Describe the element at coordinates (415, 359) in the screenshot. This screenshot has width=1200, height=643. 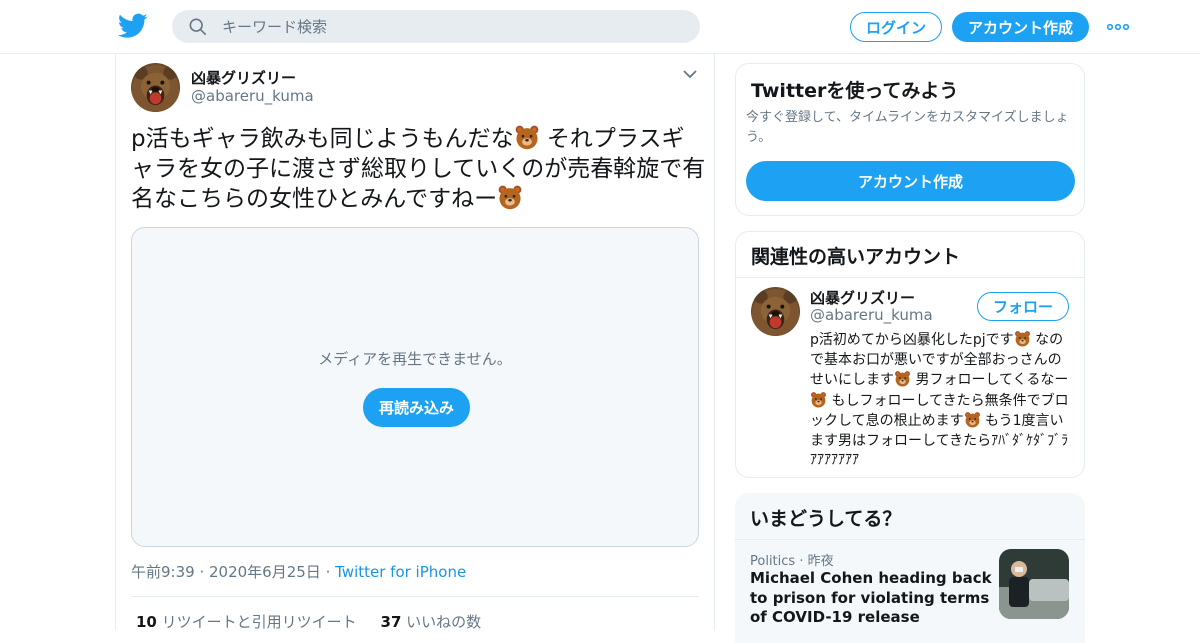
I see `media-error-message: メディアを再生できません。` at that location.